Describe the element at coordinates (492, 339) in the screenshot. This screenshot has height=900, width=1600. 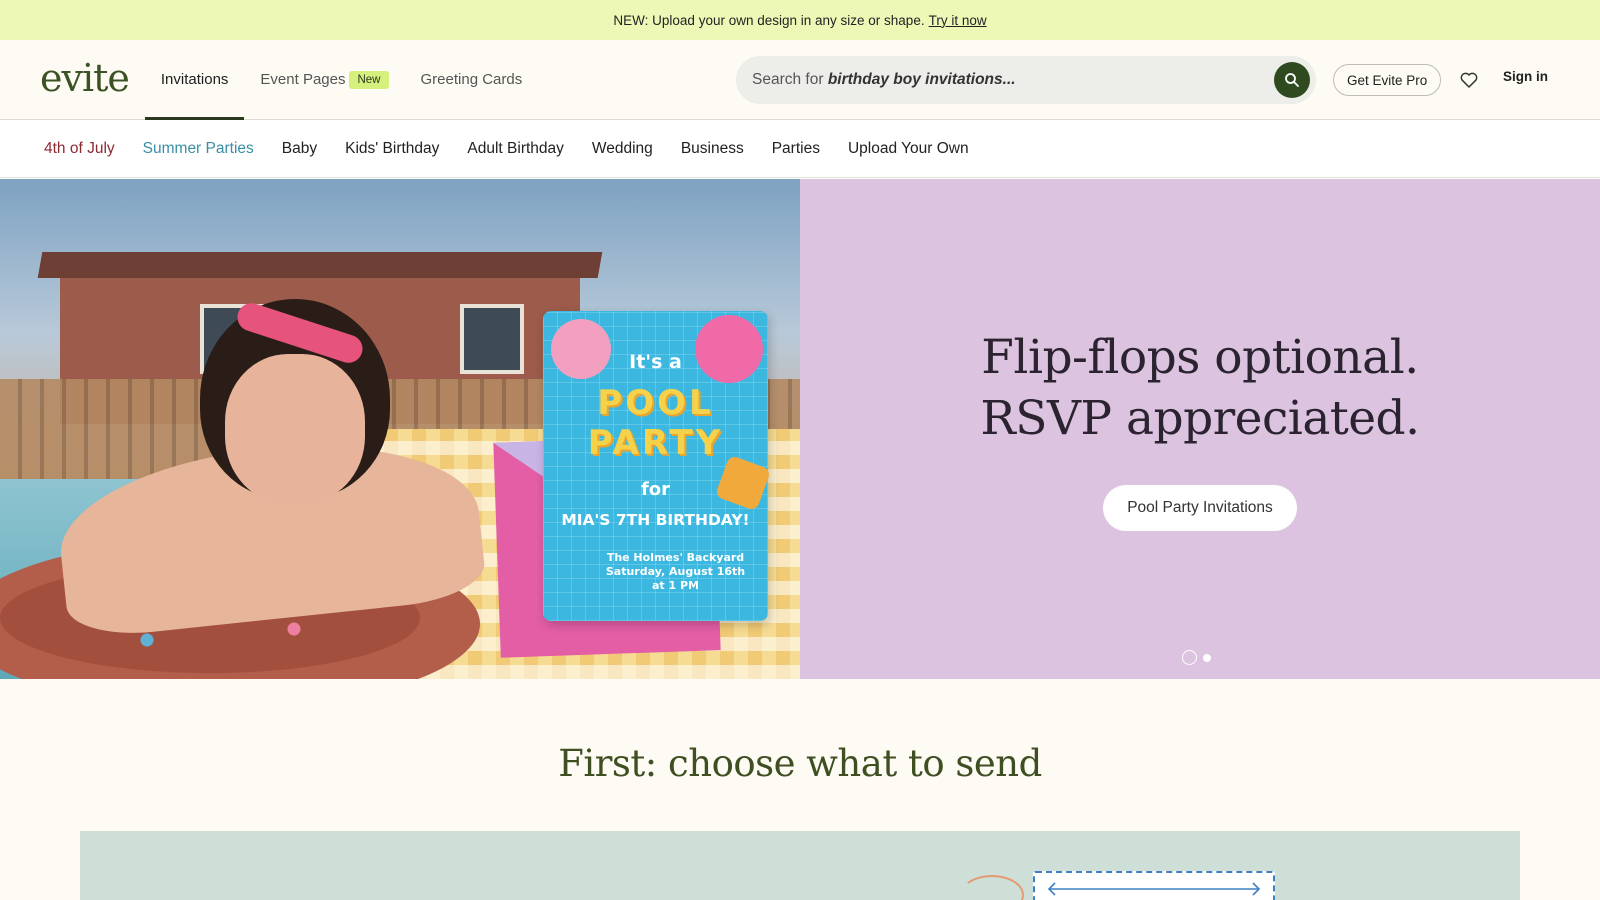
I see `window` at that location.